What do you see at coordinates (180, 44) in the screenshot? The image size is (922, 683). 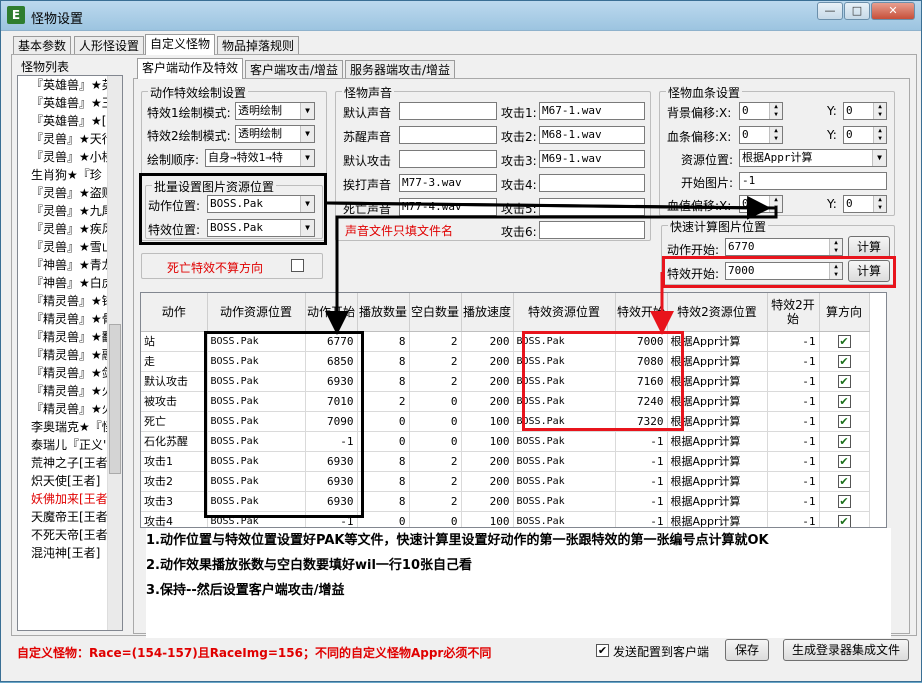 I see `tab-custom-monster: 自定义怪物` at bounding box center [180, 44].